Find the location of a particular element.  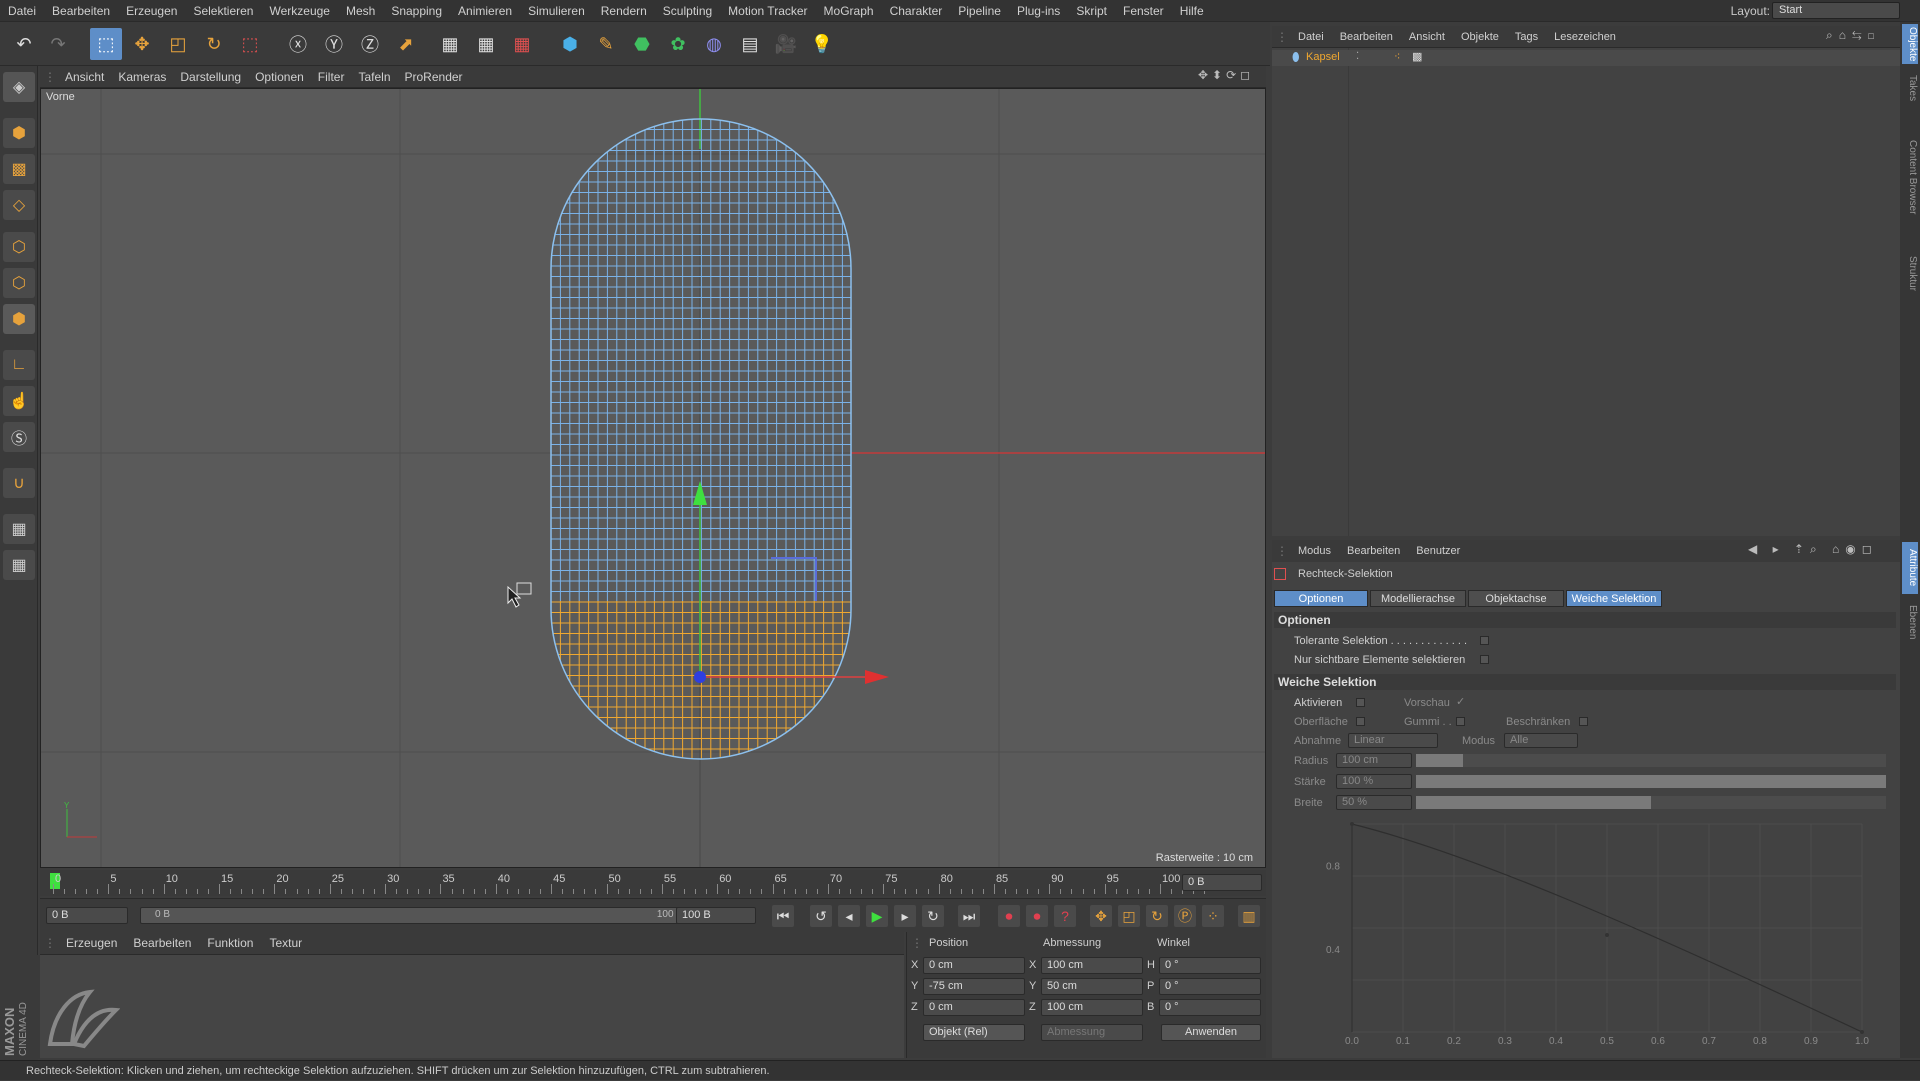

attribute-menu-modus: Modus is located at coordinates (1314, 551).